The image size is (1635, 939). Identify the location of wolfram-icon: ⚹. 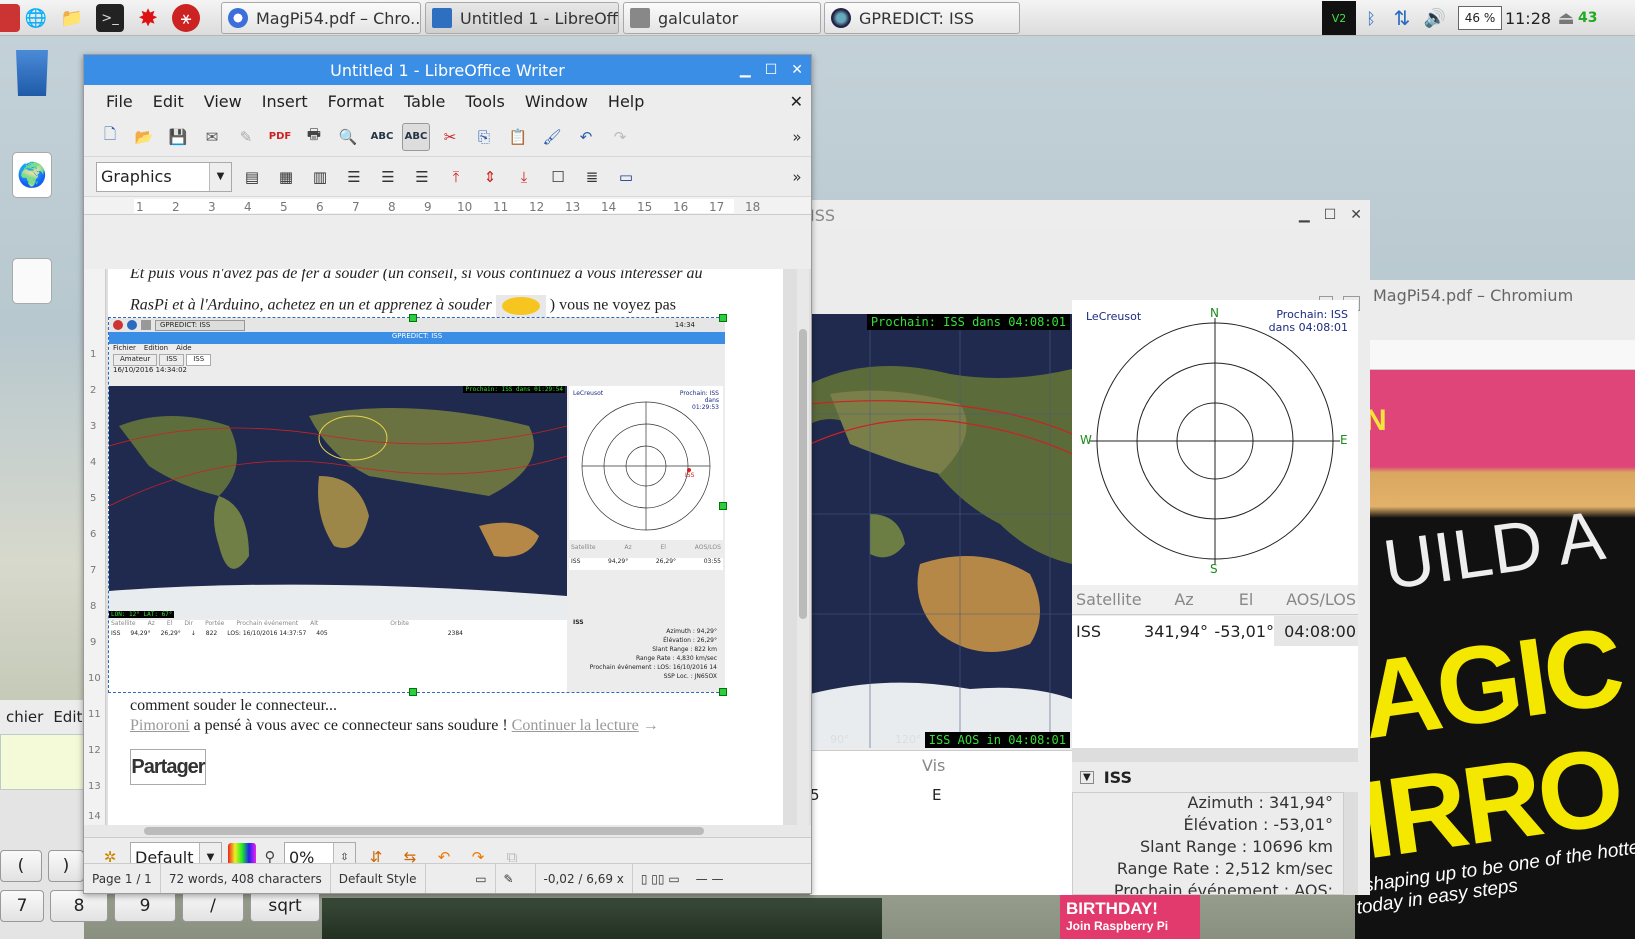
(186, 18).